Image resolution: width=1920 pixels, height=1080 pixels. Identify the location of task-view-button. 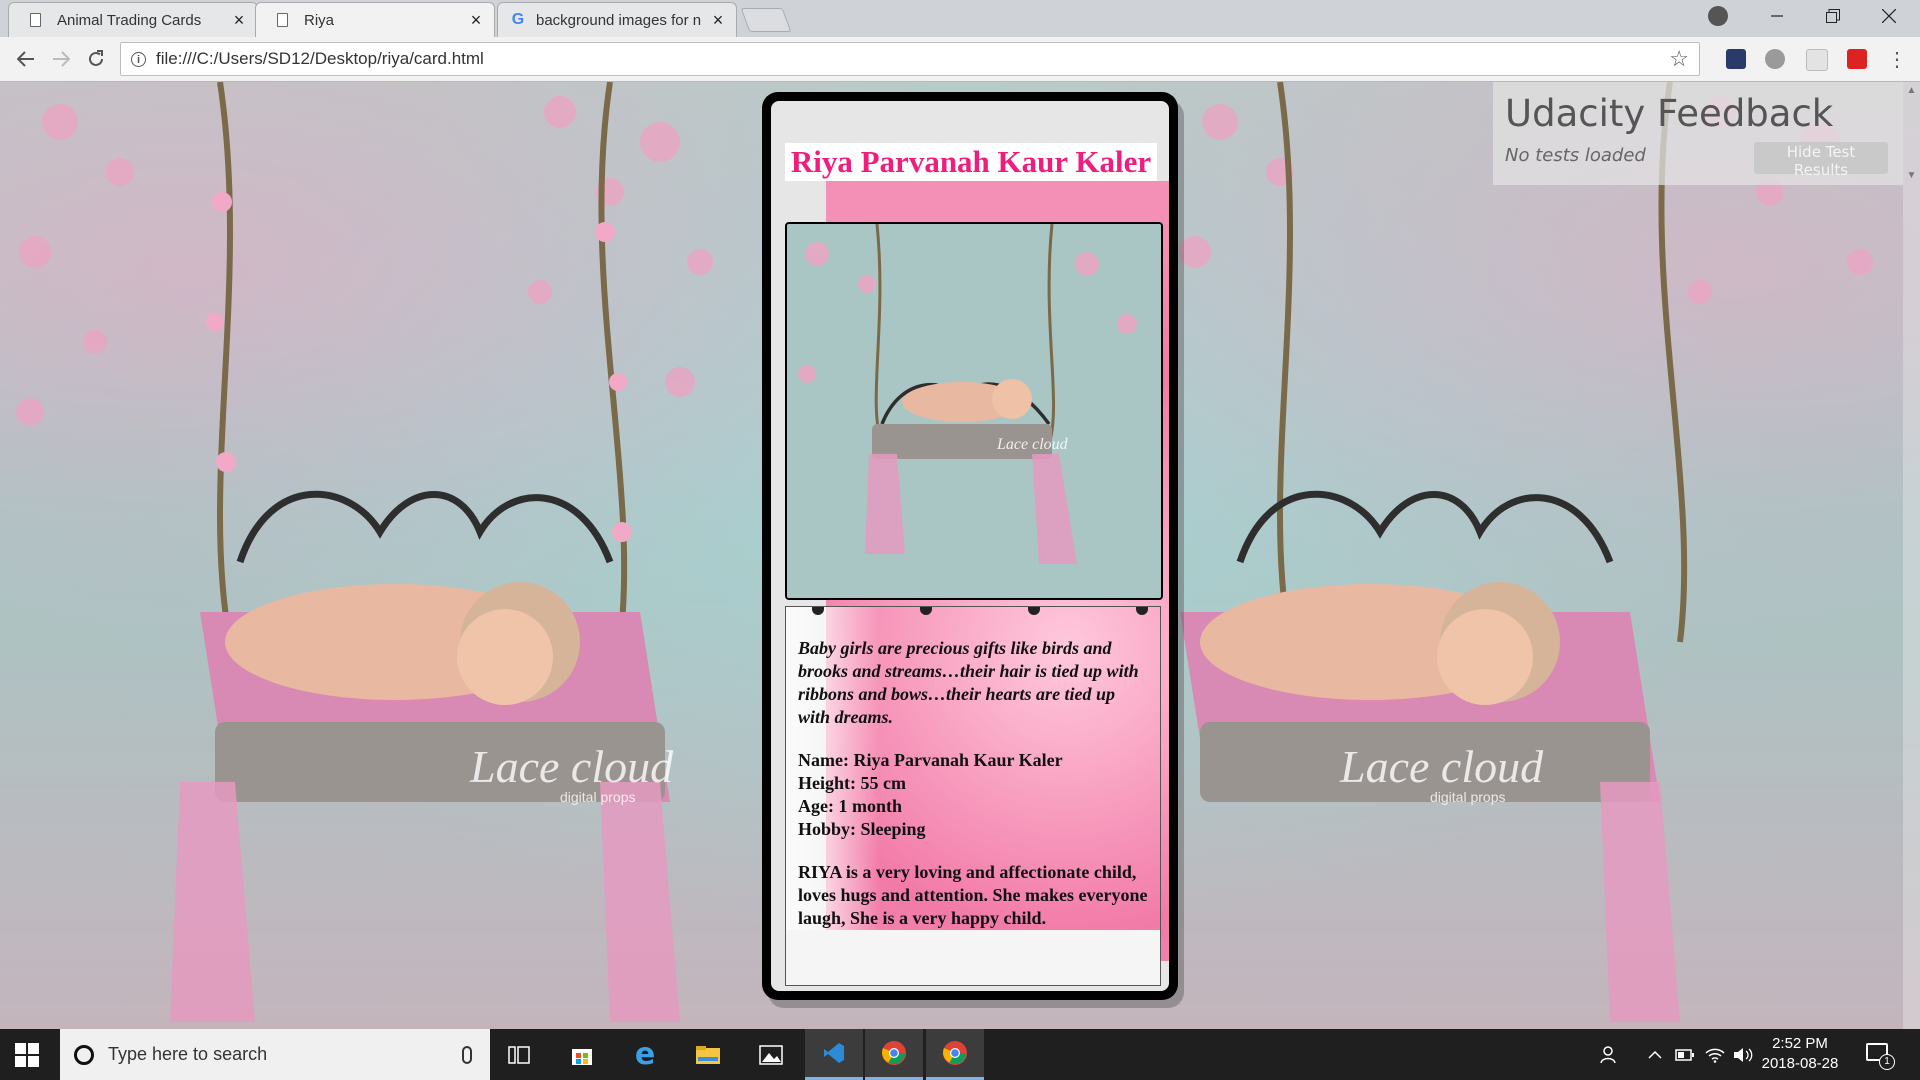
(519, 1054).